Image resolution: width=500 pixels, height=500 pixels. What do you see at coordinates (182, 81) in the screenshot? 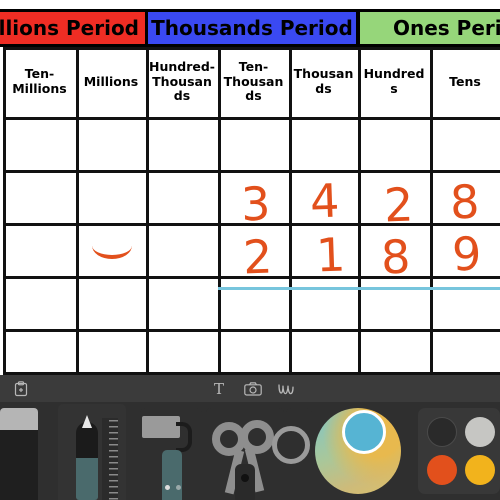
I see `column-header-hundred-thousands: Hundred-Thousands` at bounding box center [182, 81].